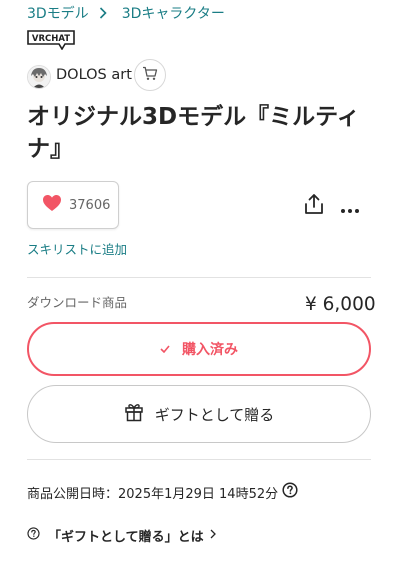 This screenshot has width=406, height=563. Describe the element at coordinates (39, 77) in the screenshot. I see `avatar` at that location.